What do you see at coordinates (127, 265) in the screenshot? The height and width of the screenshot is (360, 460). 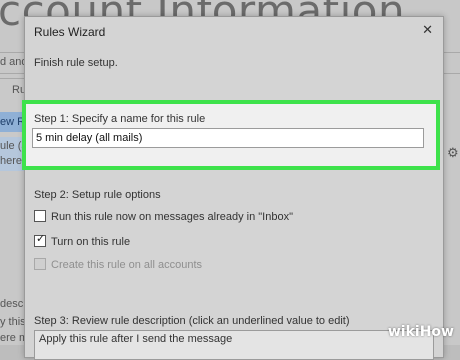 I see `all-accounts-label: Create this rule on all accounts` at bounding box center [127, 265].